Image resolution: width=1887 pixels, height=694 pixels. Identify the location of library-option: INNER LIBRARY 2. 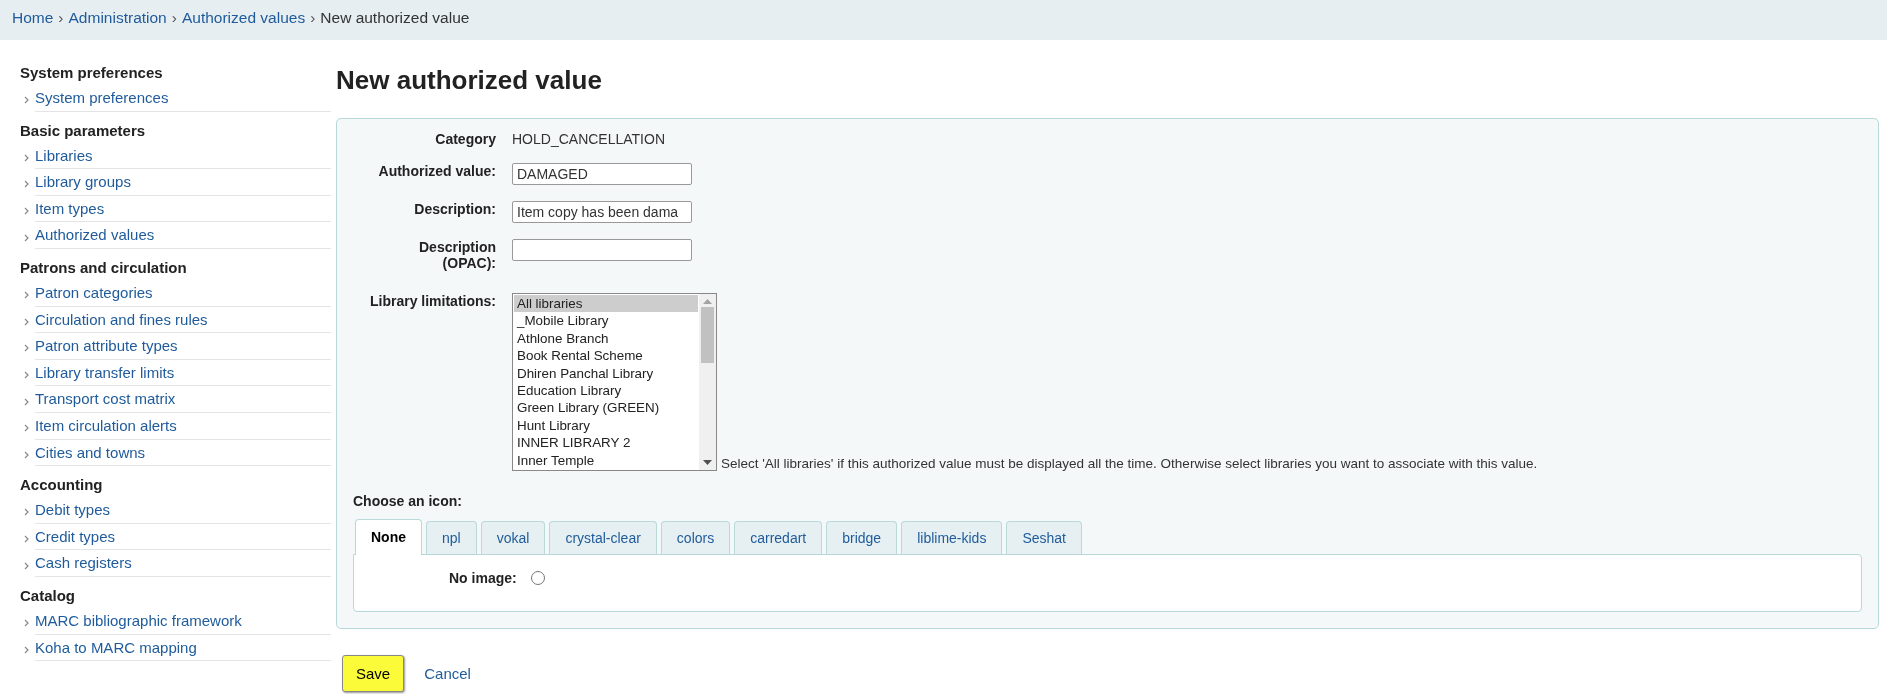
(606, 443).